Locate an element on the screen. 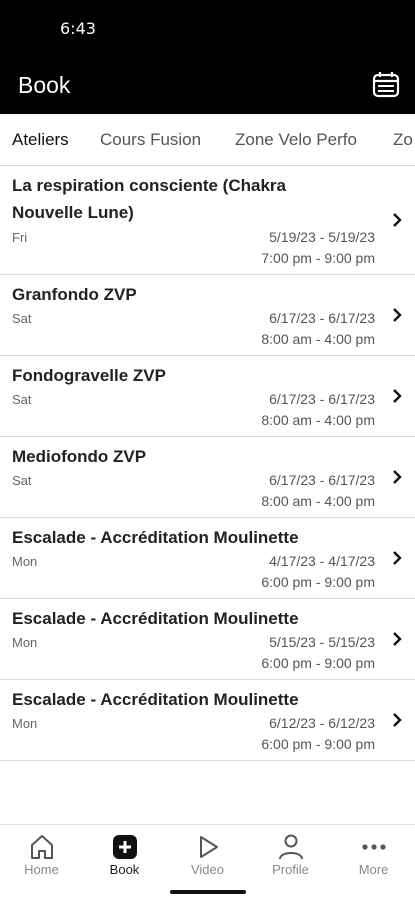  tab-cours-fusion: Cours Fusion is located at coordinates (150, 139).